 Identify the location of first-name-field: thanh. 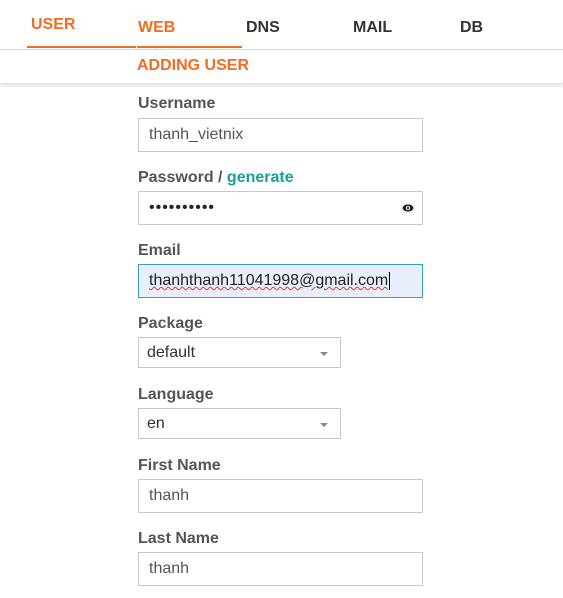
(280, 496).